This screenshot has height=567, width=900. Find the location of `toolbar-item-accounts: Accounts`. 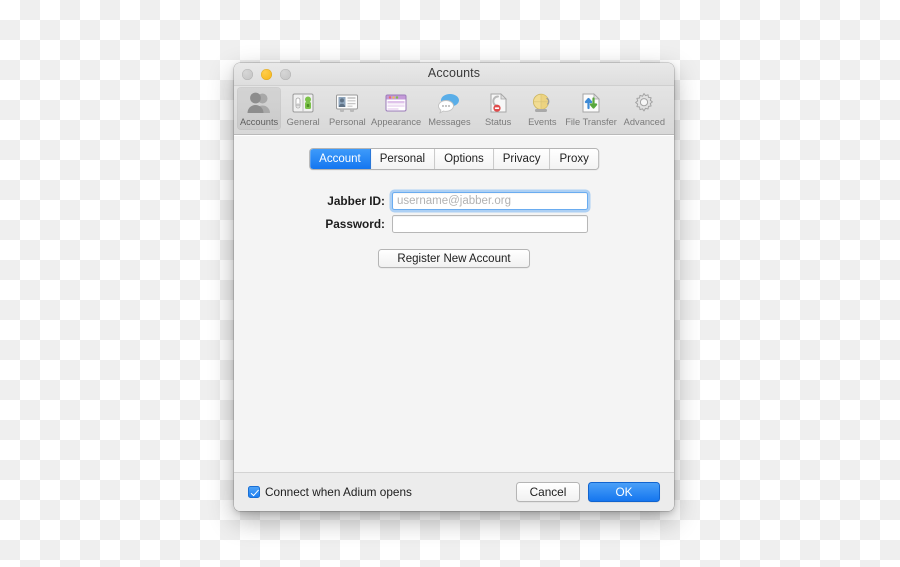

toolbar-item-accounts: Accounts is located at coordinates (259, 108).